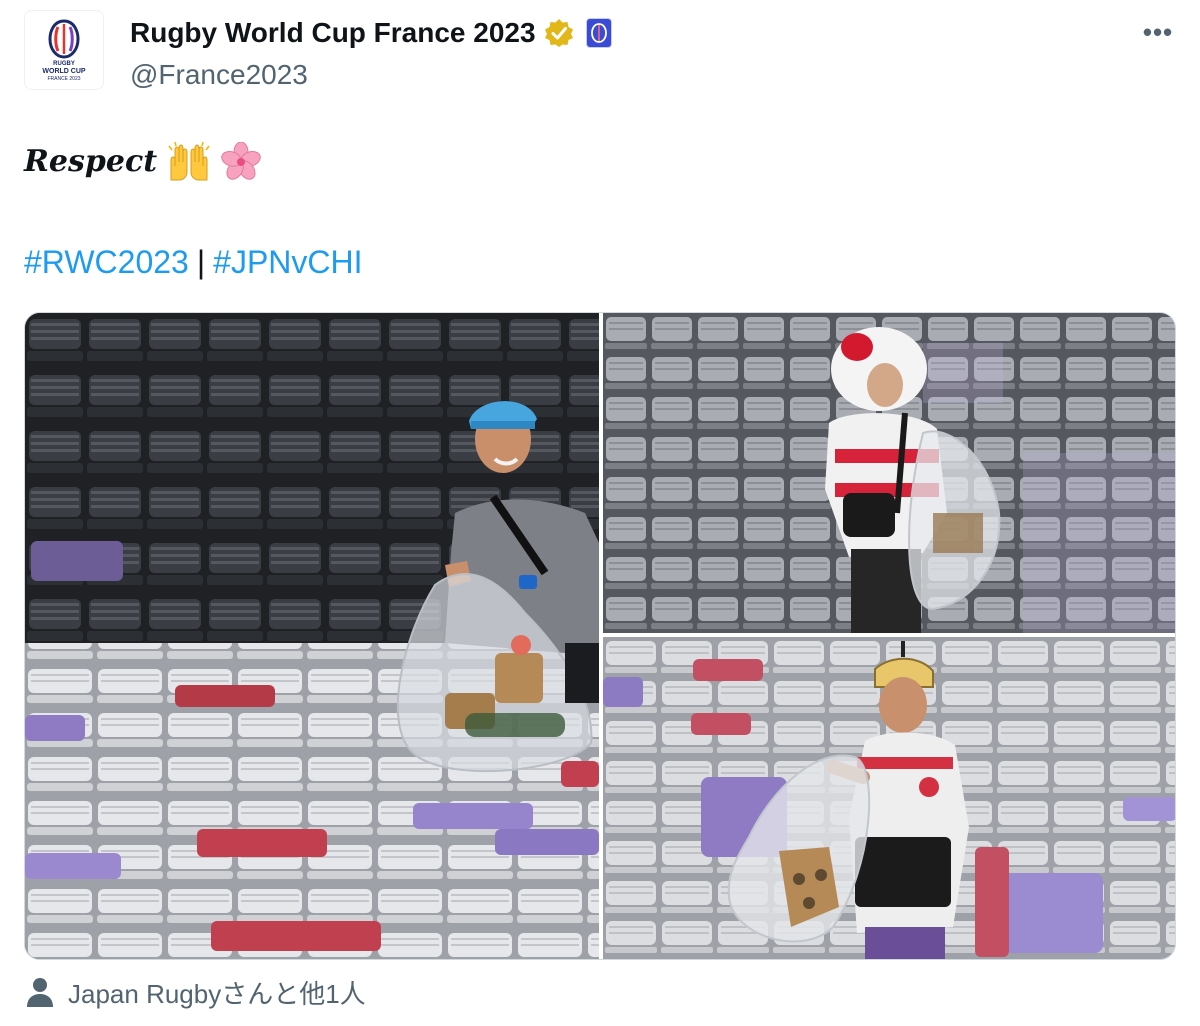  I want to click on photo-fan-samurai-helmet, so click(889, 798).